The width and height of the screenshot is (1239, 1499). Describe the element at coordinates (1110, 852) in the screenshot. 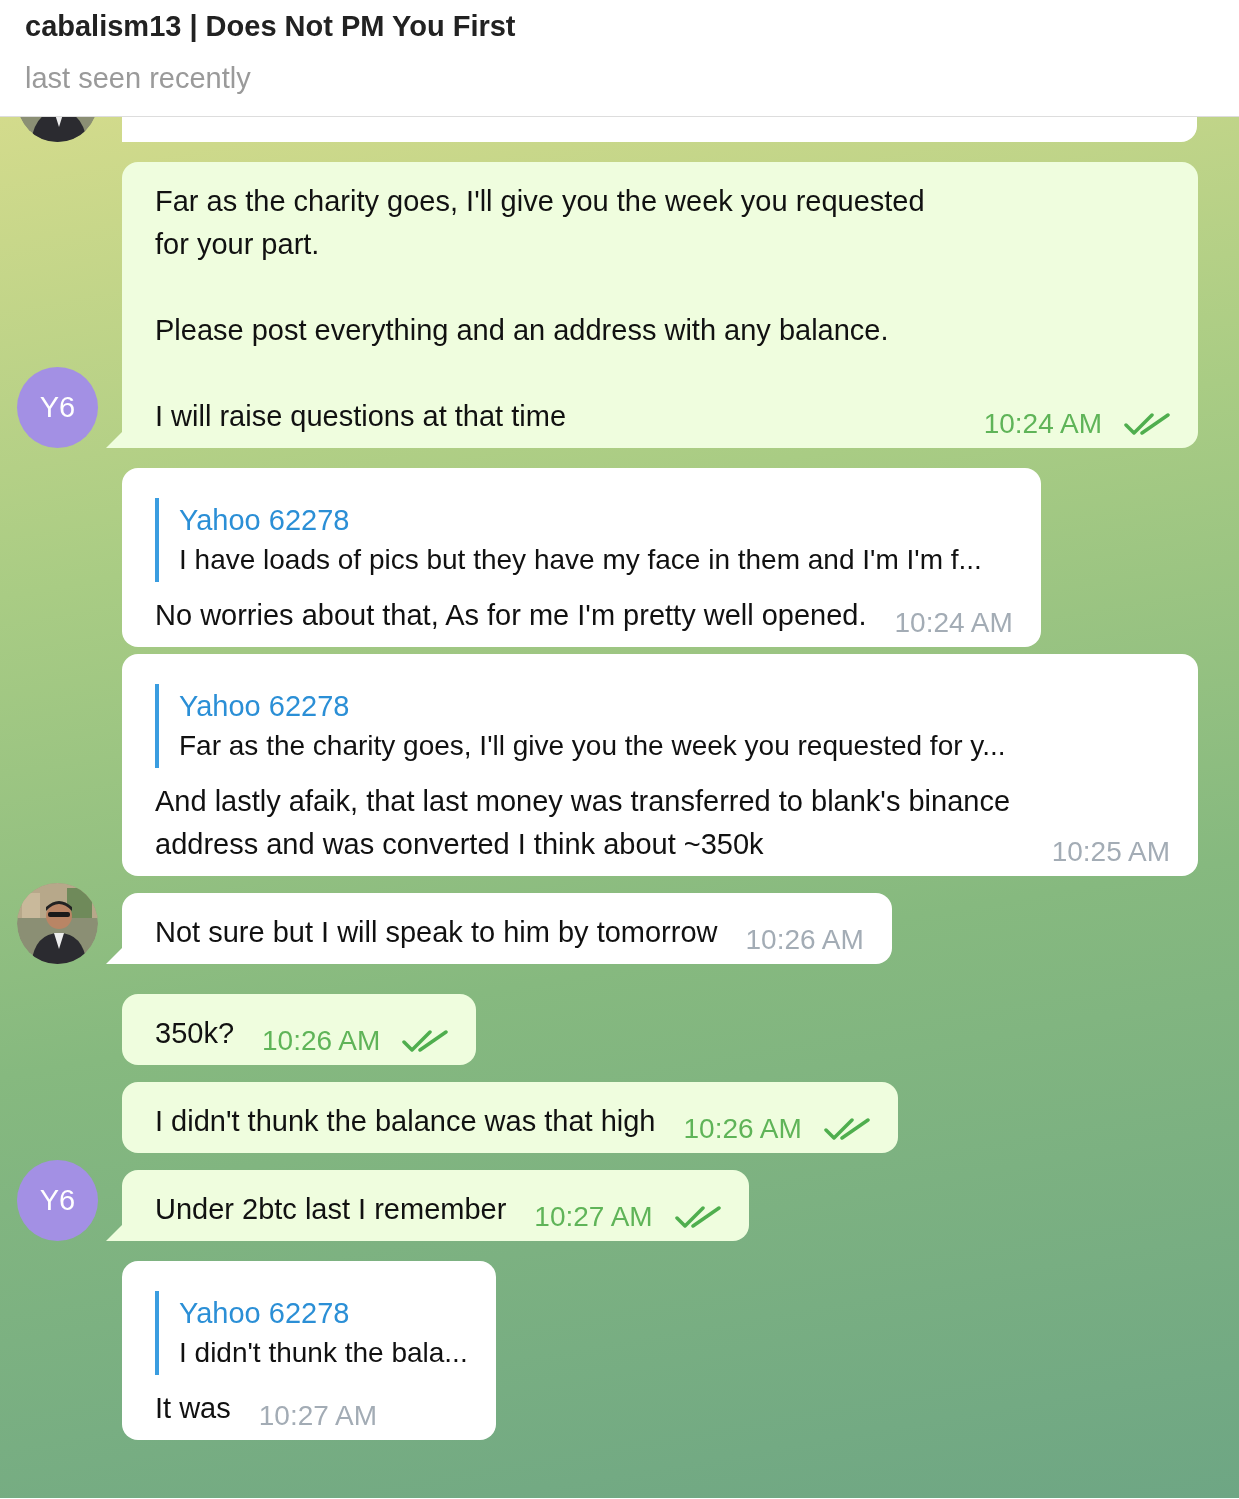

I see `message-time: 10:25 AM` at that location.